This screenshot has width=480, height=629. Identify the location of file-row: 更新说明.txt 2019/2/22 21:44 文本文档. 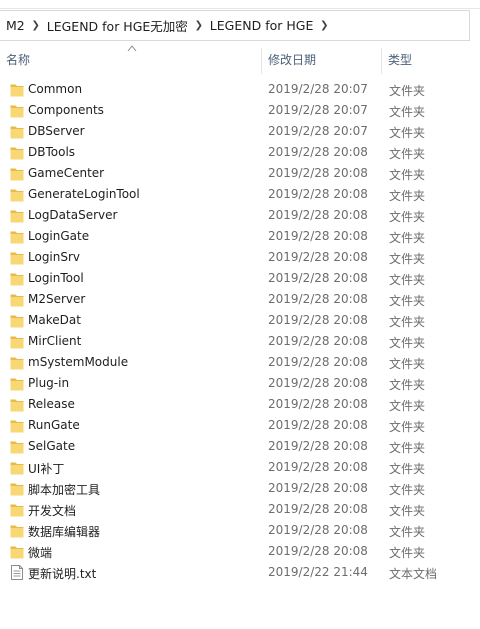
(240, 572).